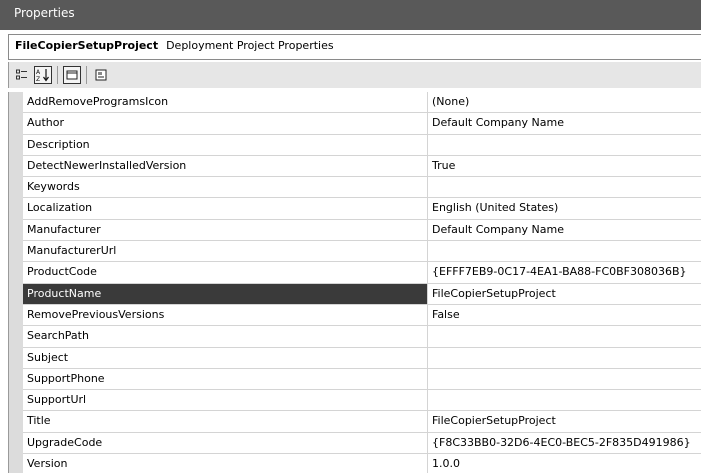  I want to click on property-row: Subject, so click(362, 358).